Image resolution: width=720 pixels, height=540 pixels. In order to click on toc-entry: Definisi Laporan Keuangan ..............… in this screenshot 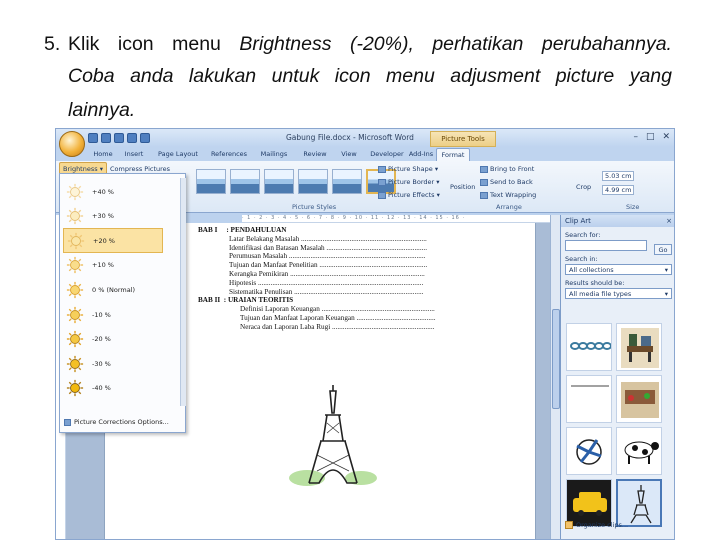, I will do `click(337, 309)`.